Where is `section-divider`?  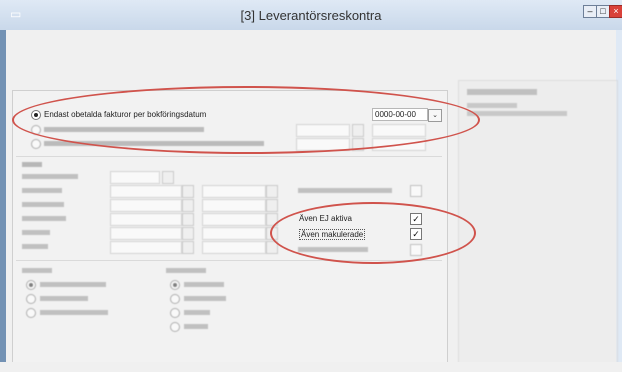 section-divider is located at coordinates (229, 156).